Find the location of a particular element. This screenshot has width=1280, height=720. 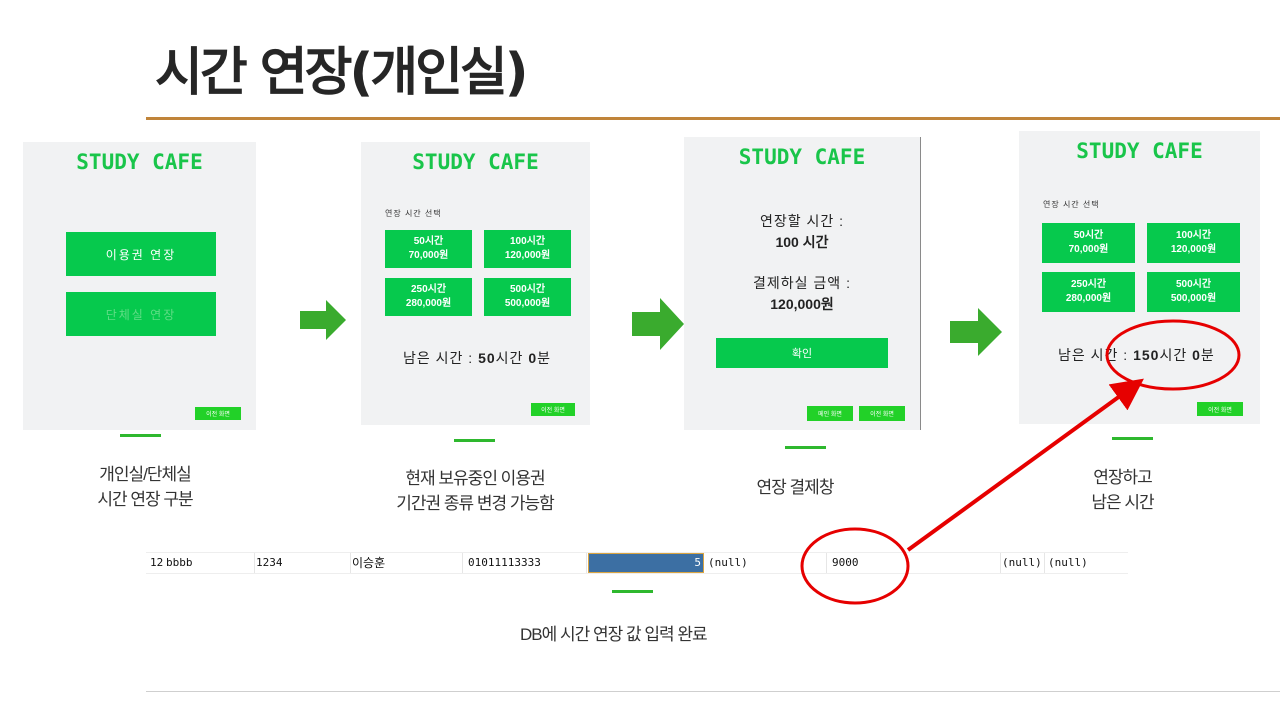

highlight-circle-db is located at coordinates (855, 566).